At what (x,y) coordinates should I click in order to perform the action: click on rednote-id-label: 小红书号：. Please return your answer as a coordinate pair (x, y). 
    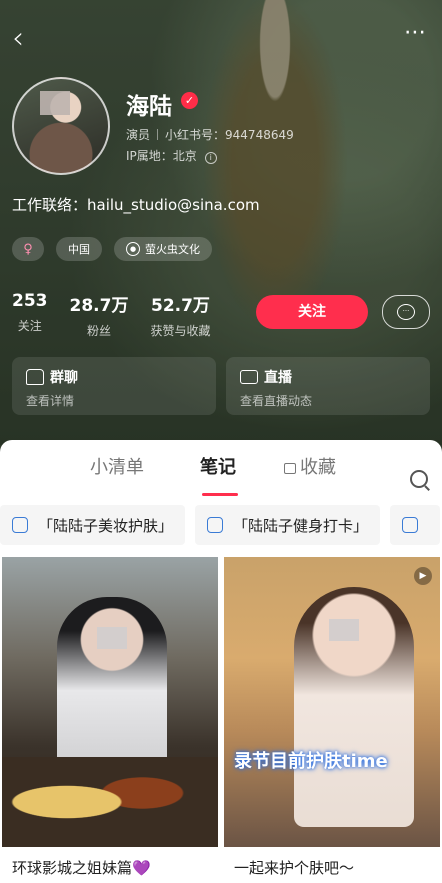
    Looking at the image, I should click on (195, 135).